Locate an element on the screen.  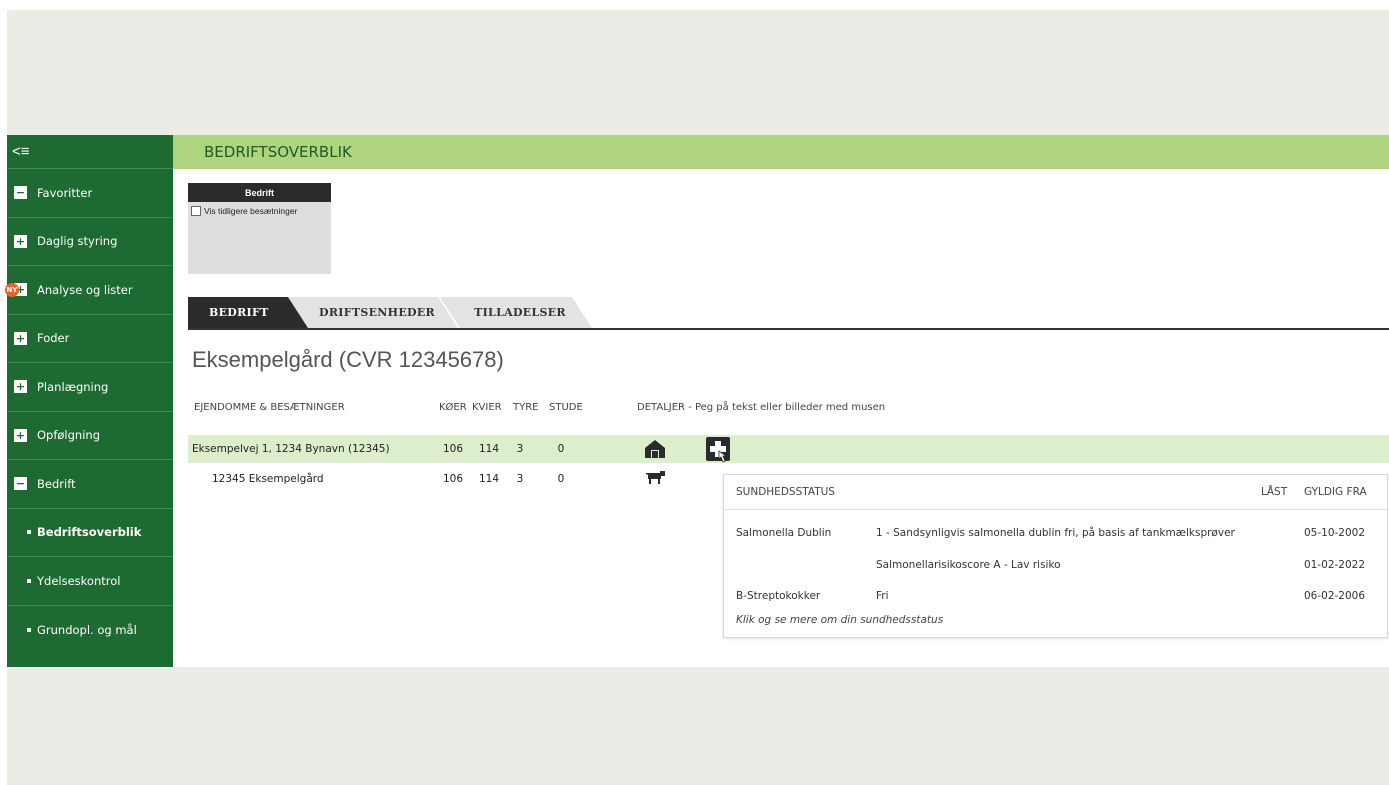
checkbox-label: Vis tidligere besætninger is located at coordinates (251, 211).